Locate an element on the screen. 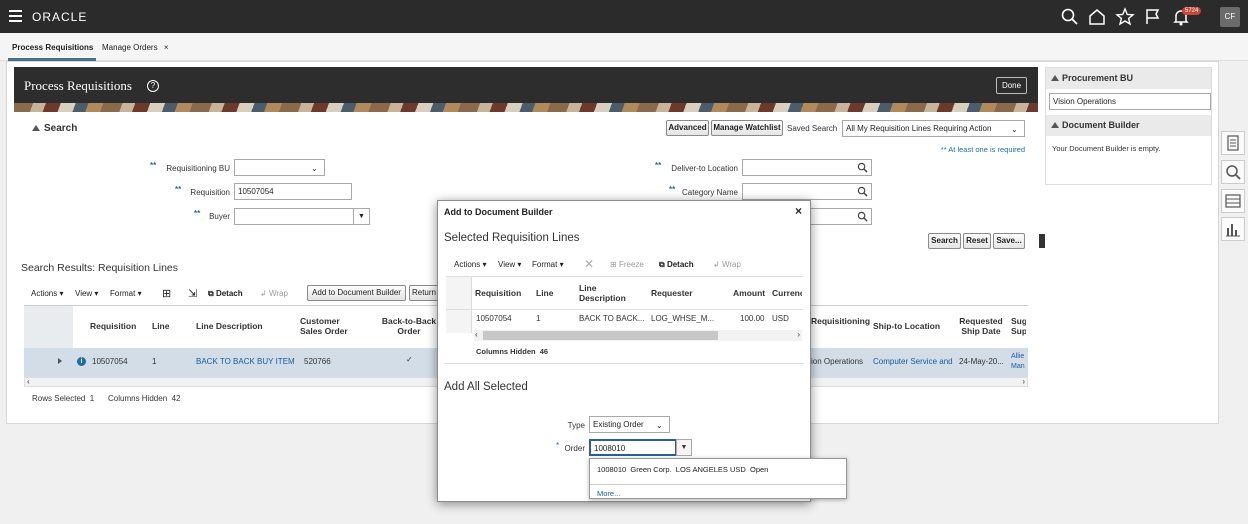 The image size is (1248, 524). category-input is located at coordinates (807, 191).